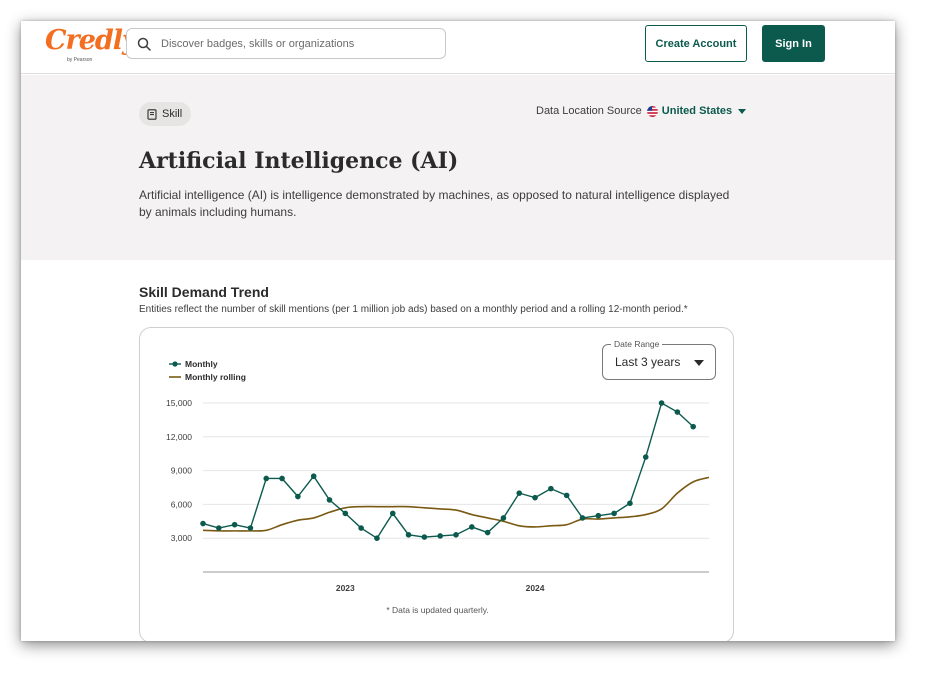 The image size is (937, 683). Describe the element at coordinates (172, 114) in the screenshot. I see `skill-badge-label: Skill` at that location.